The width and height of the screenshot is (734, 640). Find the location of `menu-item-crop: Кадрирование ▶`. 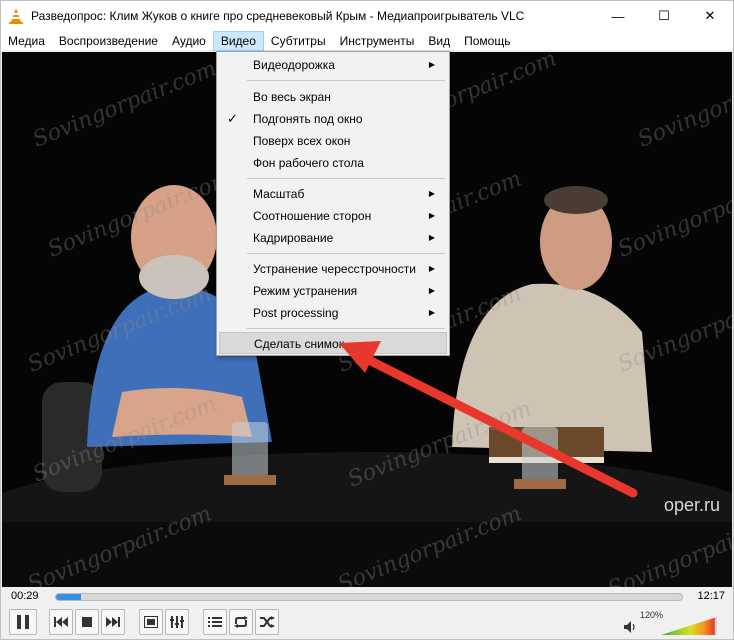

menu-item-crop: Кадрирование ▶ is located at coordinates (333, 238).